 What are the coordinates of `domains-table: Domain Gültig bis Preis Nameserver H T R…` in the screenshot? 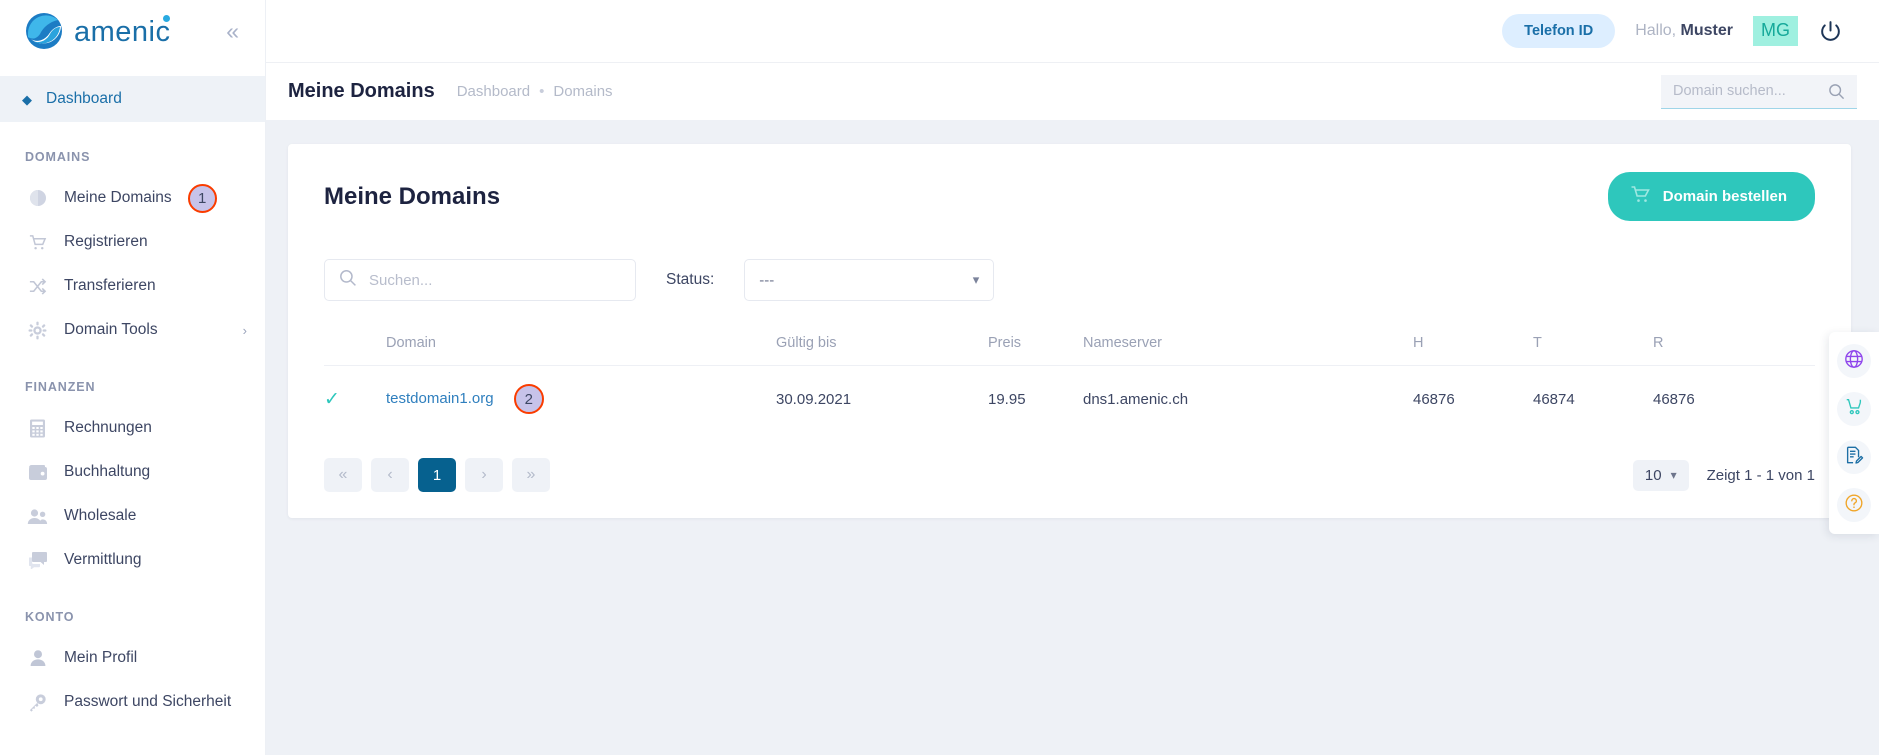 It's located at (1069, 382).